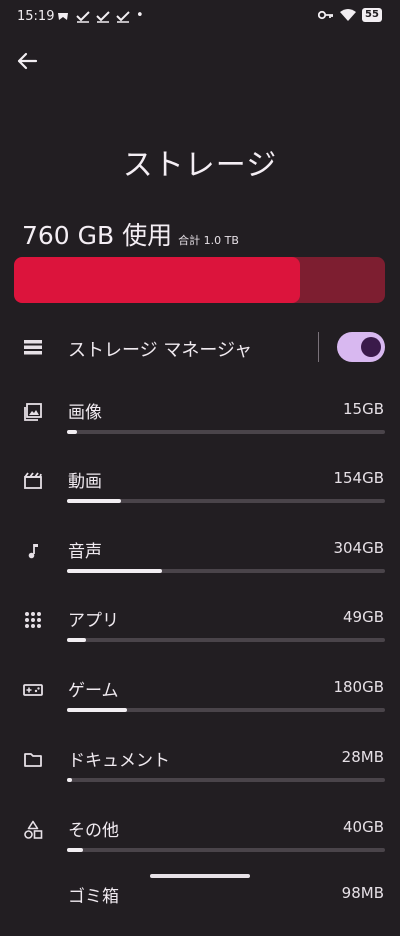 This screenshot has width=400, height=936. Describe the element at coordinates (85, 413) in the screenshot. I see `category-label: 画像` at that location.